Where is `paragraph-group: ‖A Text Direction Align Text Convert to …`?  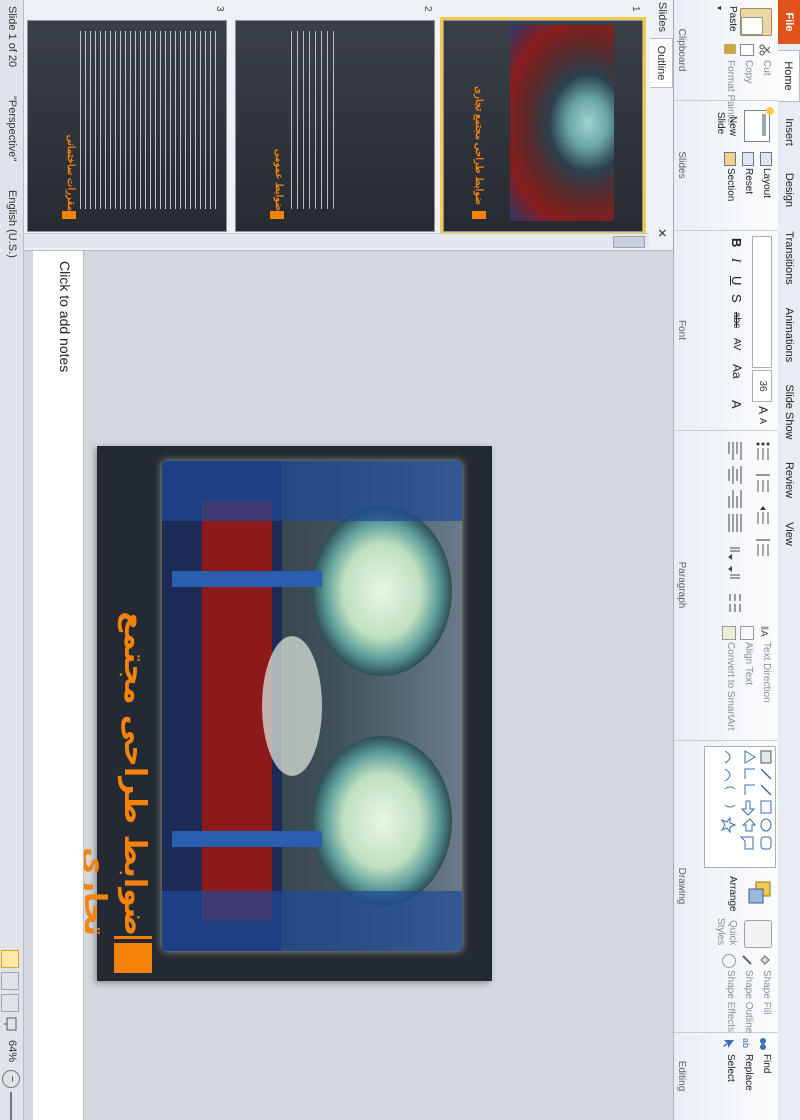 paragraph-group: ‖A Text Direction Align Text Convert to … is located at coordinates (726, 585).